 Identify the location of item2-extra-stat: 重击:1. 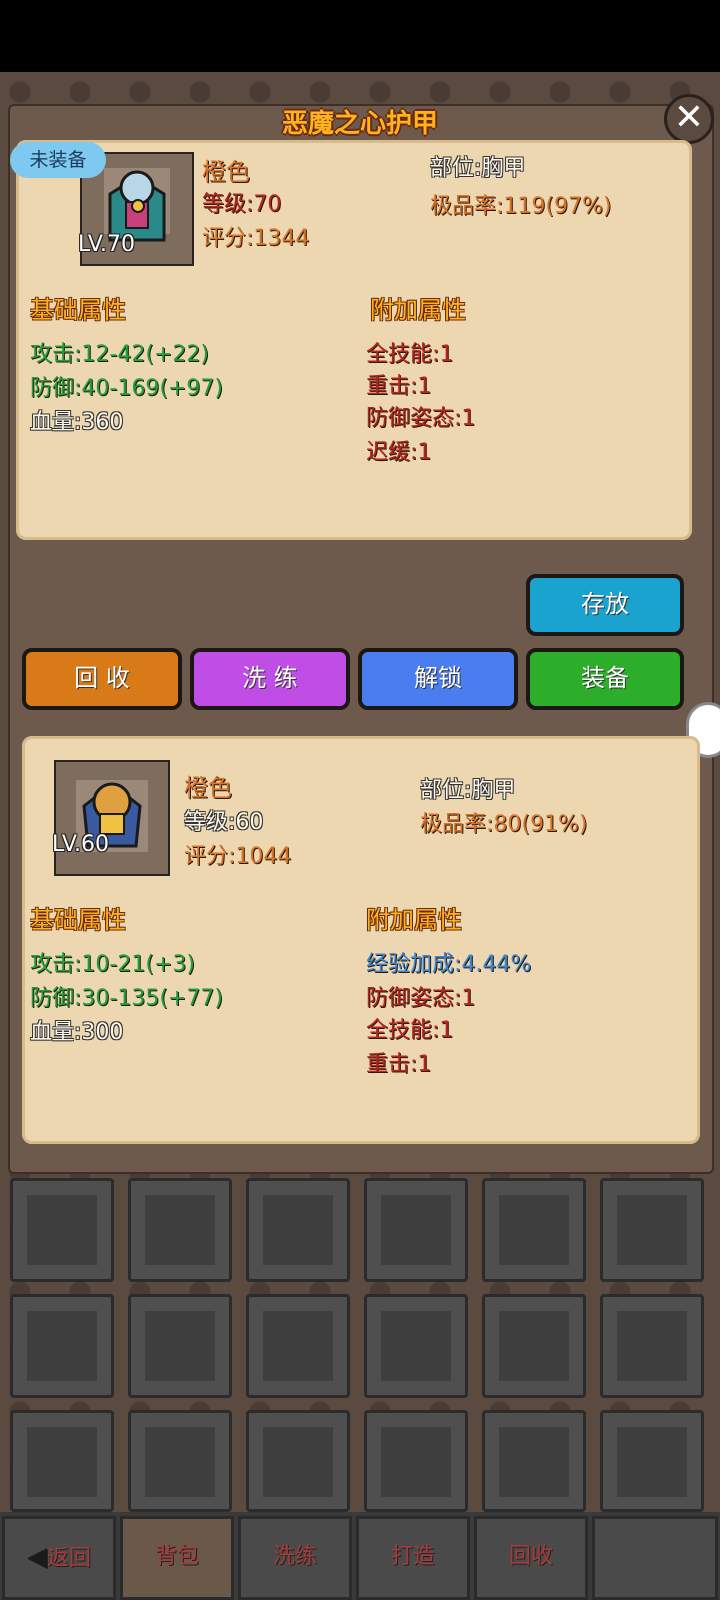
(399, 1064).